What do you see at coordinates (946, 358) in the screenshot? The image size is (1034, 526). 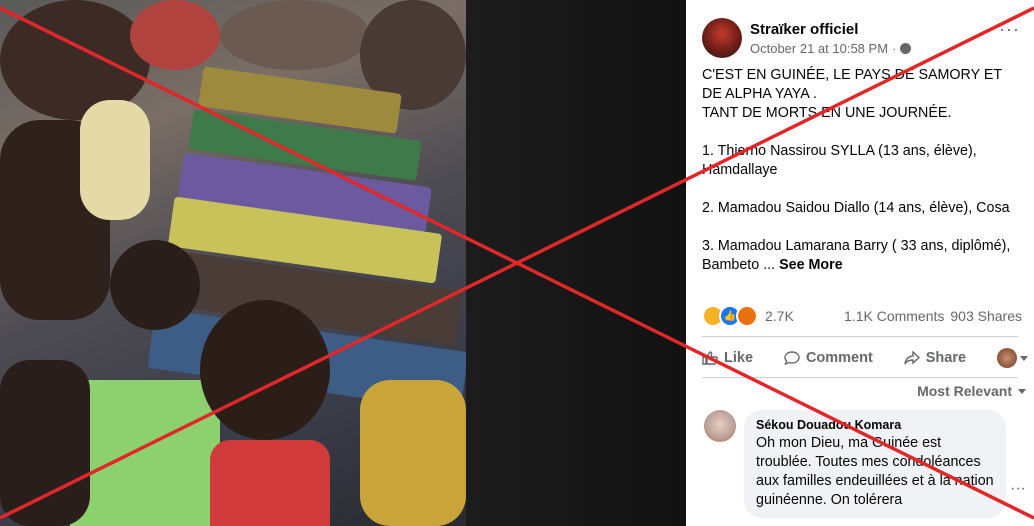 I see `share-label: Share` at bounding box center [946, 358].